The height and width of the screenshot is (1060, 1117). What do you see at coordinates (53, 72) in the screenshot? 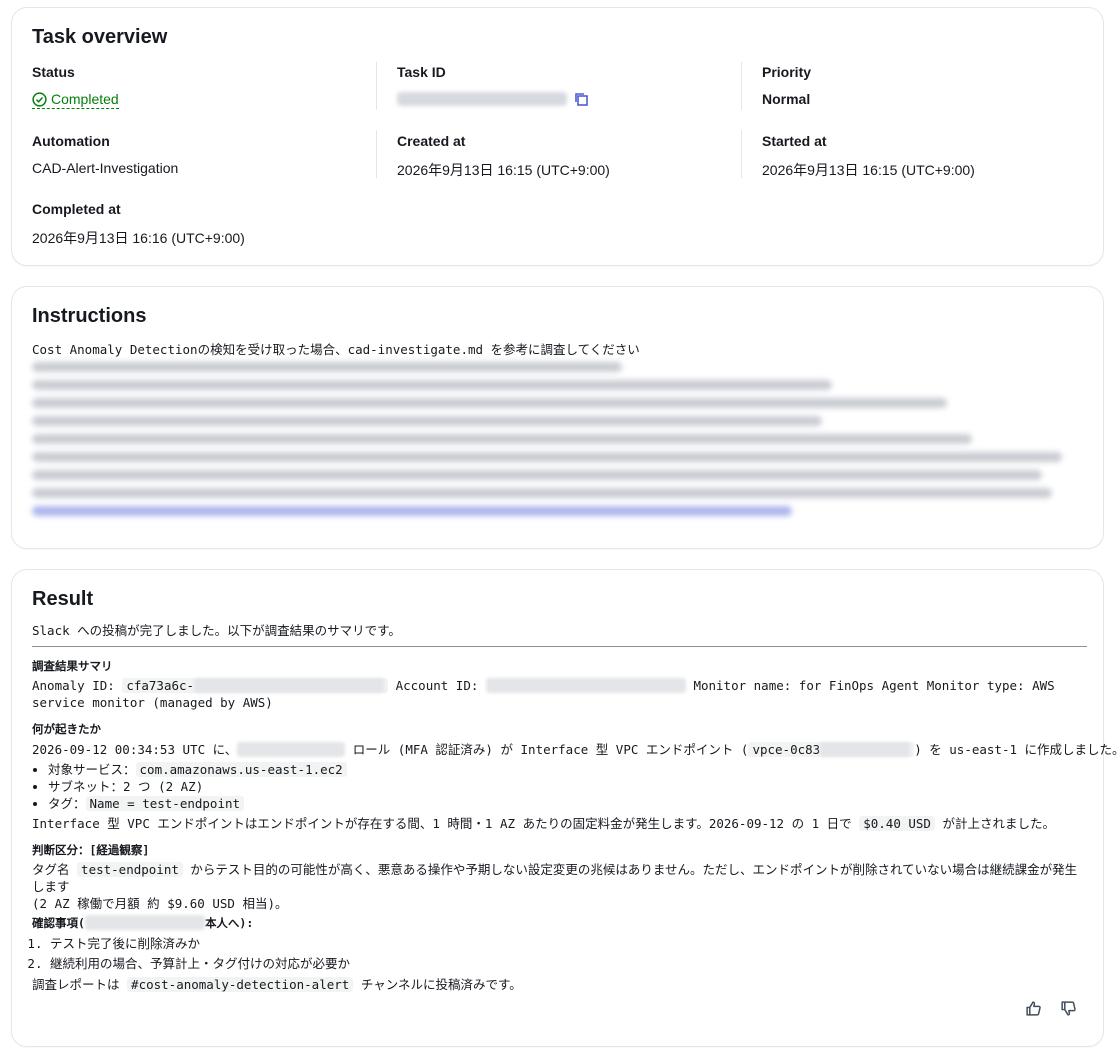
I see `status-label: Status` at bounding box center [53, 72].